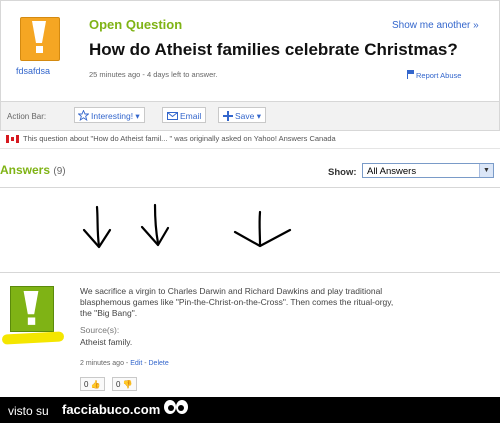 The image size is (500, 423). What do you see at coordinates (428, 170) in the screenshot?
I see `answers-filter-select: All Answers ▼` at bounding box center [428, 170].